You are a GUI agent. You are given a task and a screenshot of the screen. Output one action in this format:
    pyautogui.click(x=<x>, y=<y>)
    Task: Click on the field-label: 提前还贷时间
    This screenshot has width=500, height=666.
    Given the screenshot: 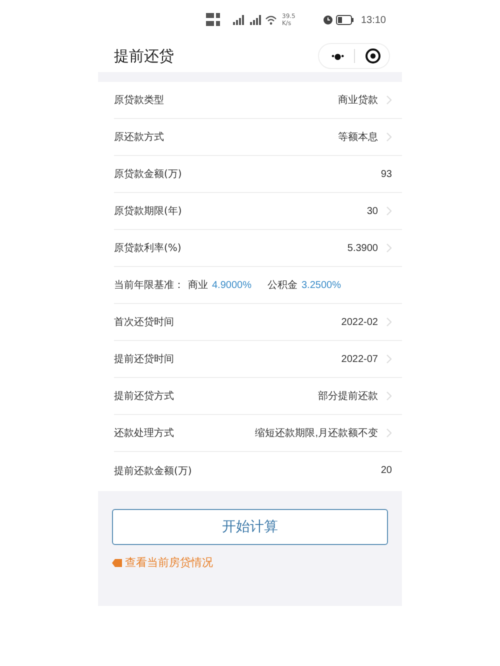 What is the action you would take?
    pyautogui.click(x=144, y=359)
    